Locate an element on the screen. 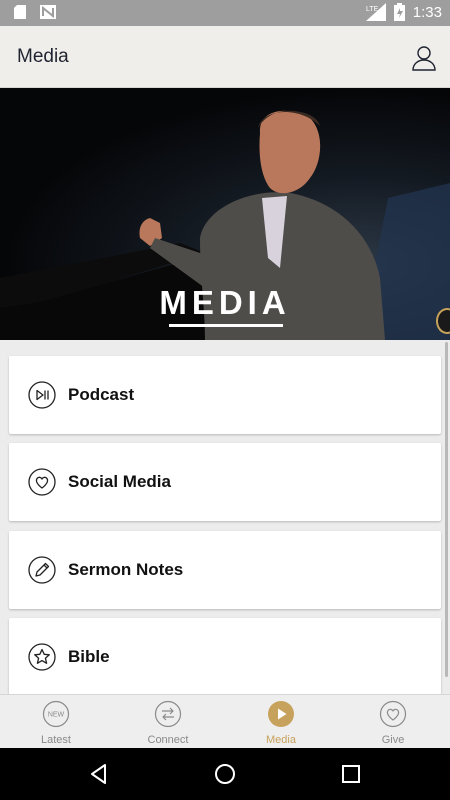  menu-item-podcast: Podcast is located at coordinates (225, 395).